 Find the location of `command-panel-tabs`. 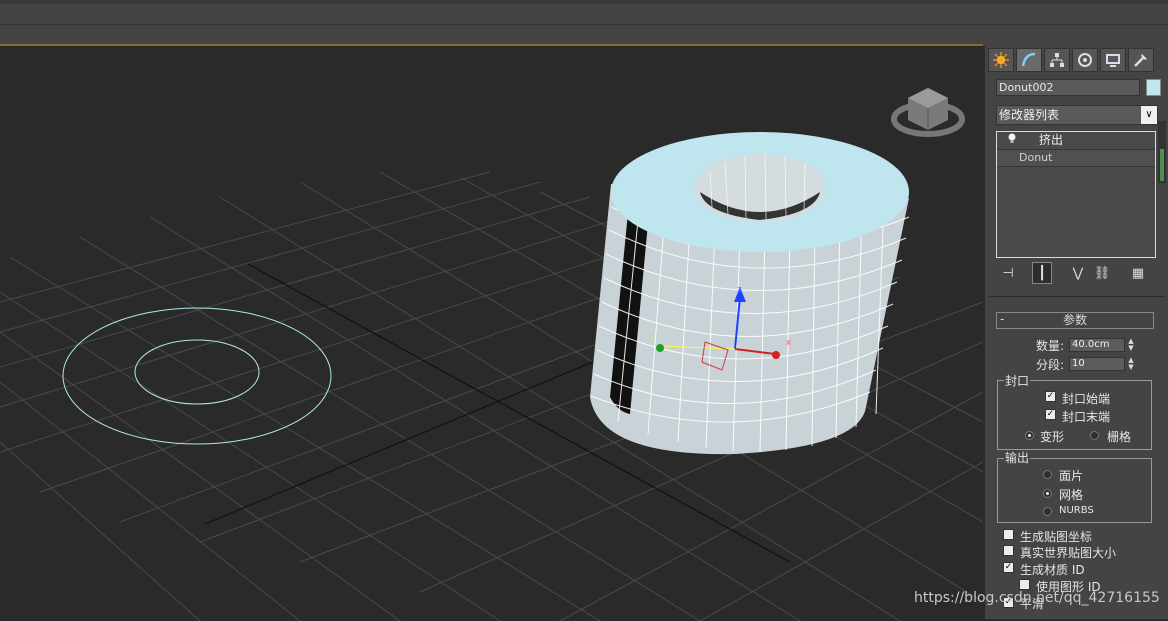

command-panel-tabs is located at coordinates (1071, 60).